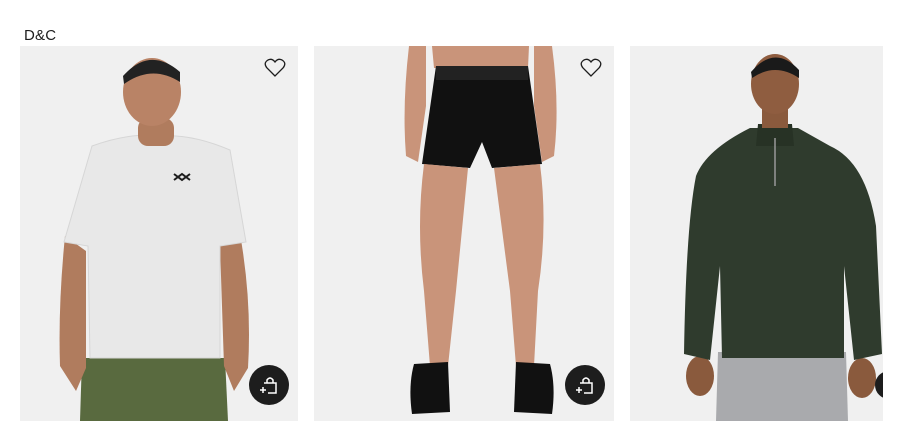 This screenshot has height=433, width=905. Describe the element at coordinates (40, 35) in the screenshot. I see `brand-label: D&C` at that location.